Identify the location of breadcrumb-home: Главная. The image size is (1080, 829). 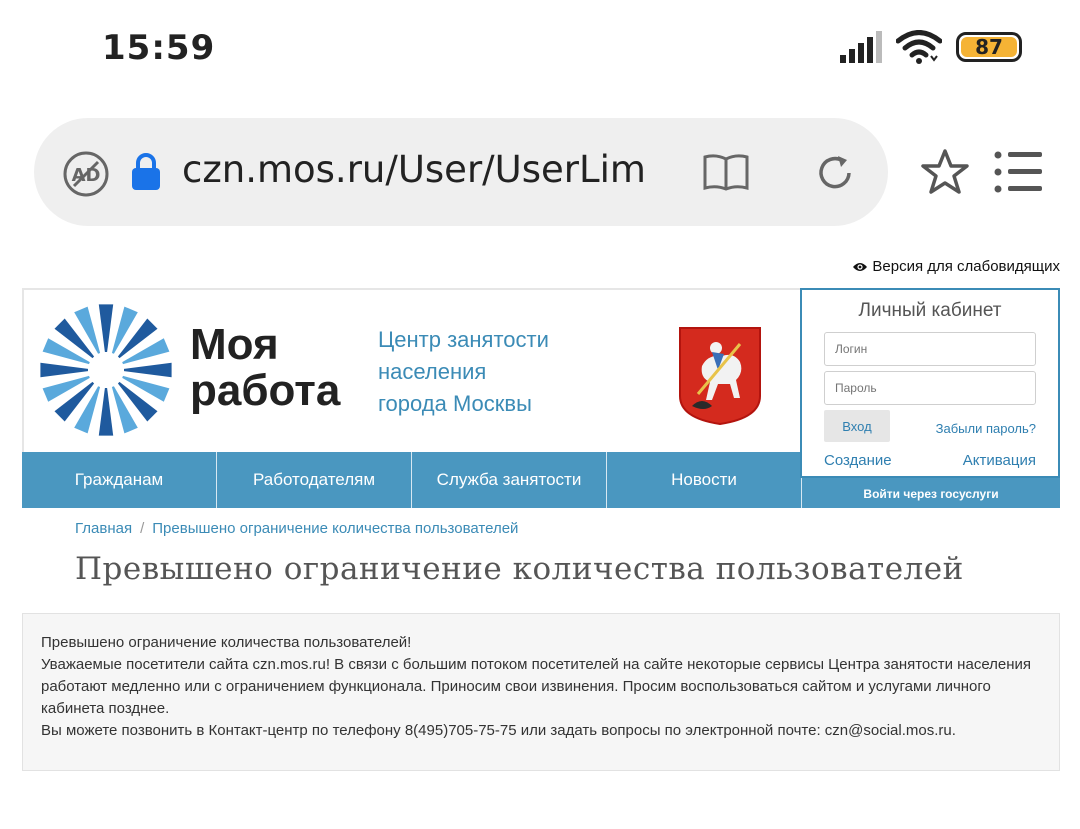
(103, 528).